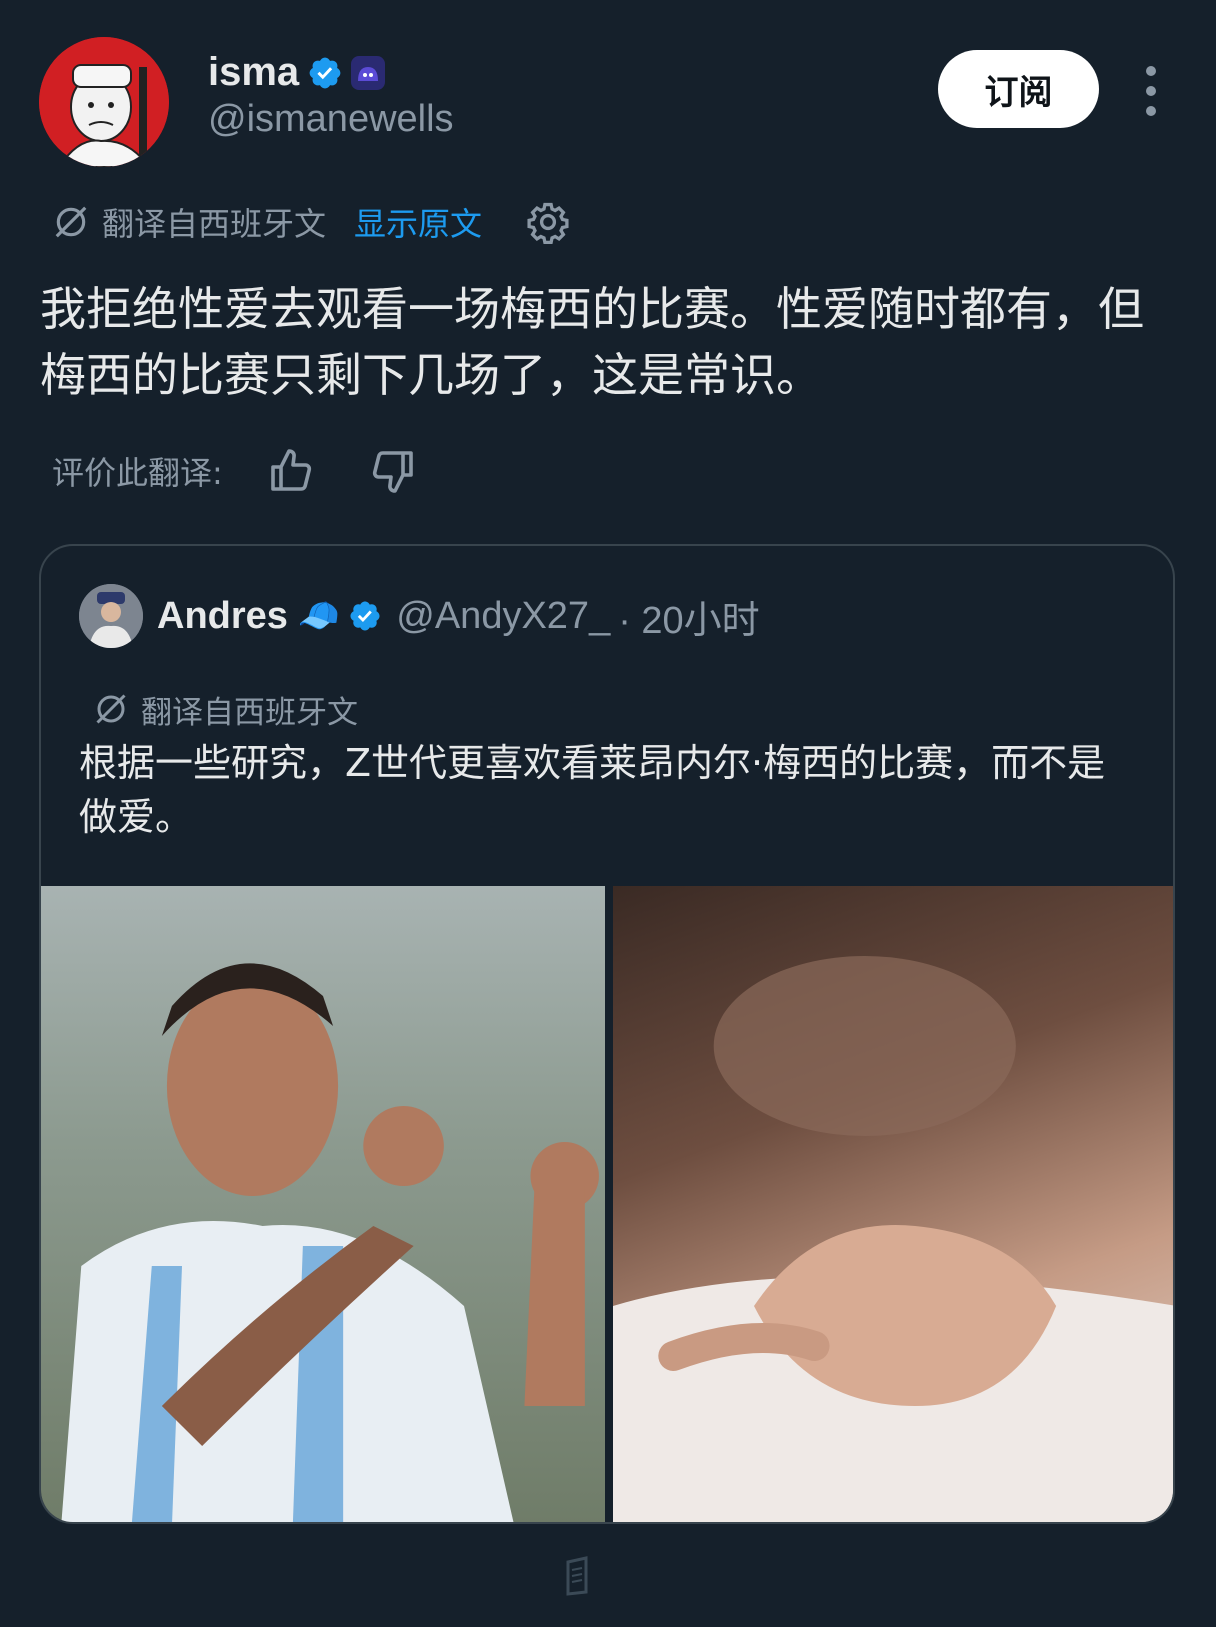 The image size is (1216, 1627). I want to click on affiliate-badge-icon, so click(368, 72).